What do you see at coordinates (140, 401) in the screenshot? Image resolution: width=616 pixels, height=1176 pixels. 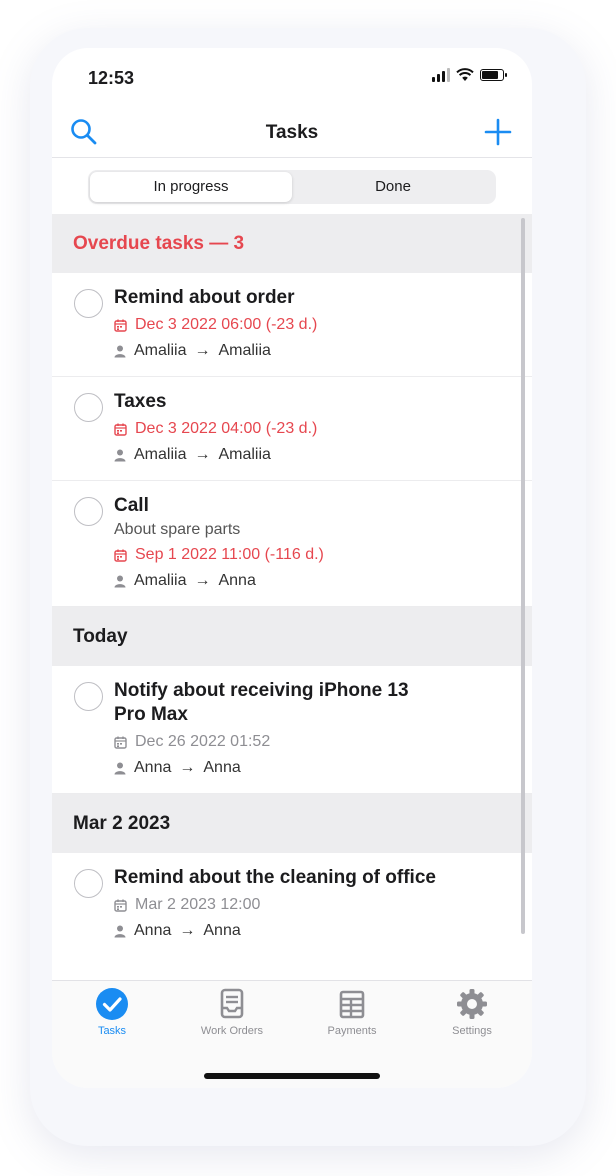 I see `task-title: Taxes` at bounding box center [140, 401].